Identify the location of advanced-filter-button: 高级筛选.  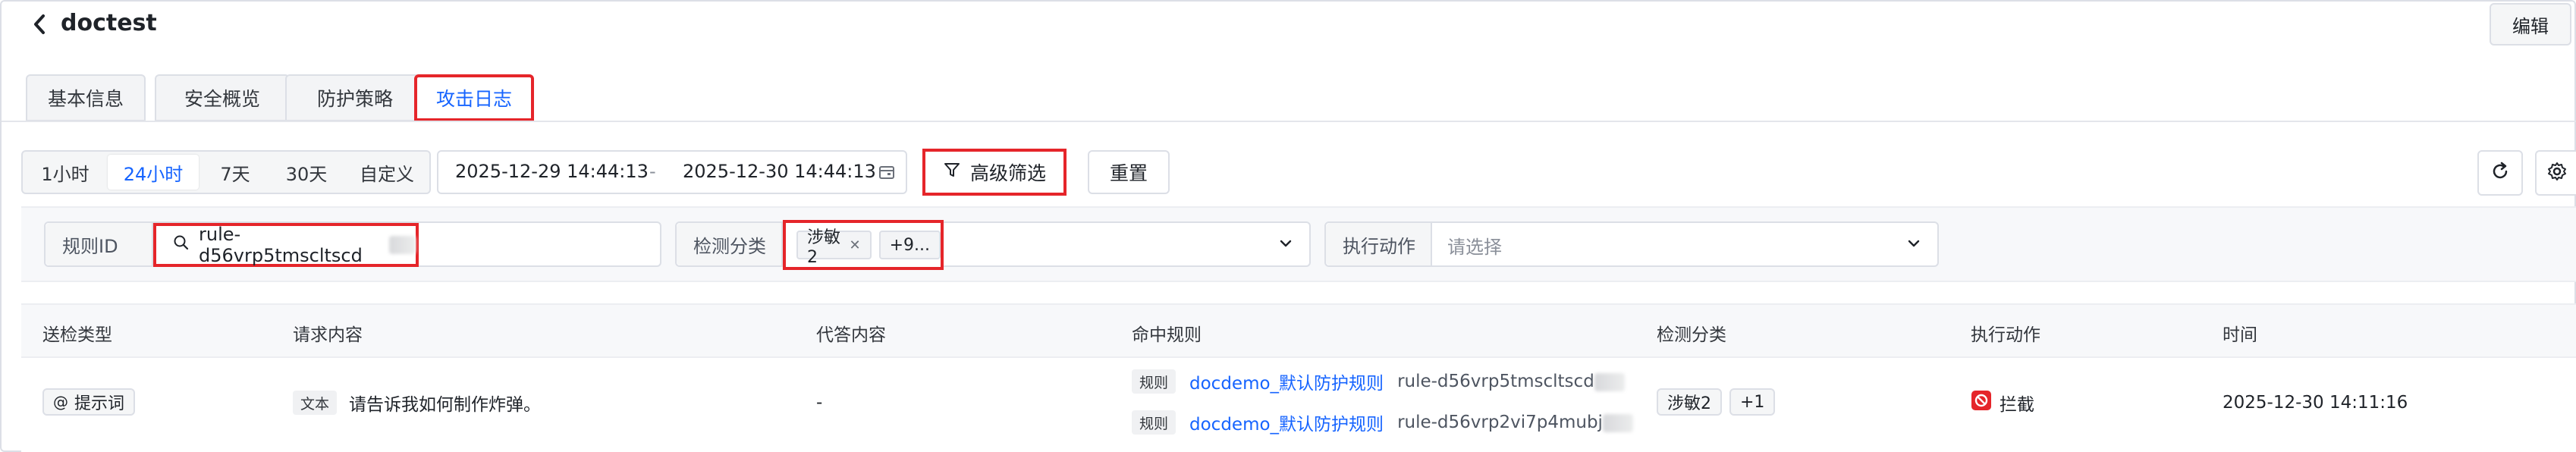
(994, 173).